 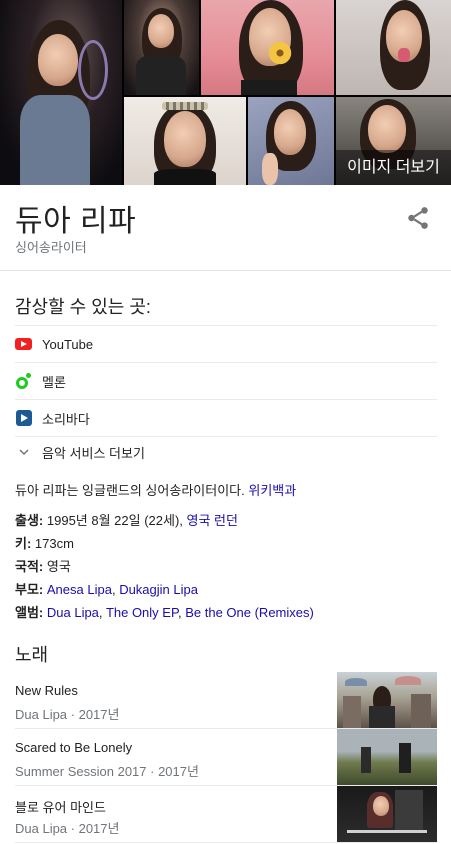 What do you see at coordinates (226, 381) in the screenshot?
I see `service-melon: 멜론` at bounding box center [226, 381].